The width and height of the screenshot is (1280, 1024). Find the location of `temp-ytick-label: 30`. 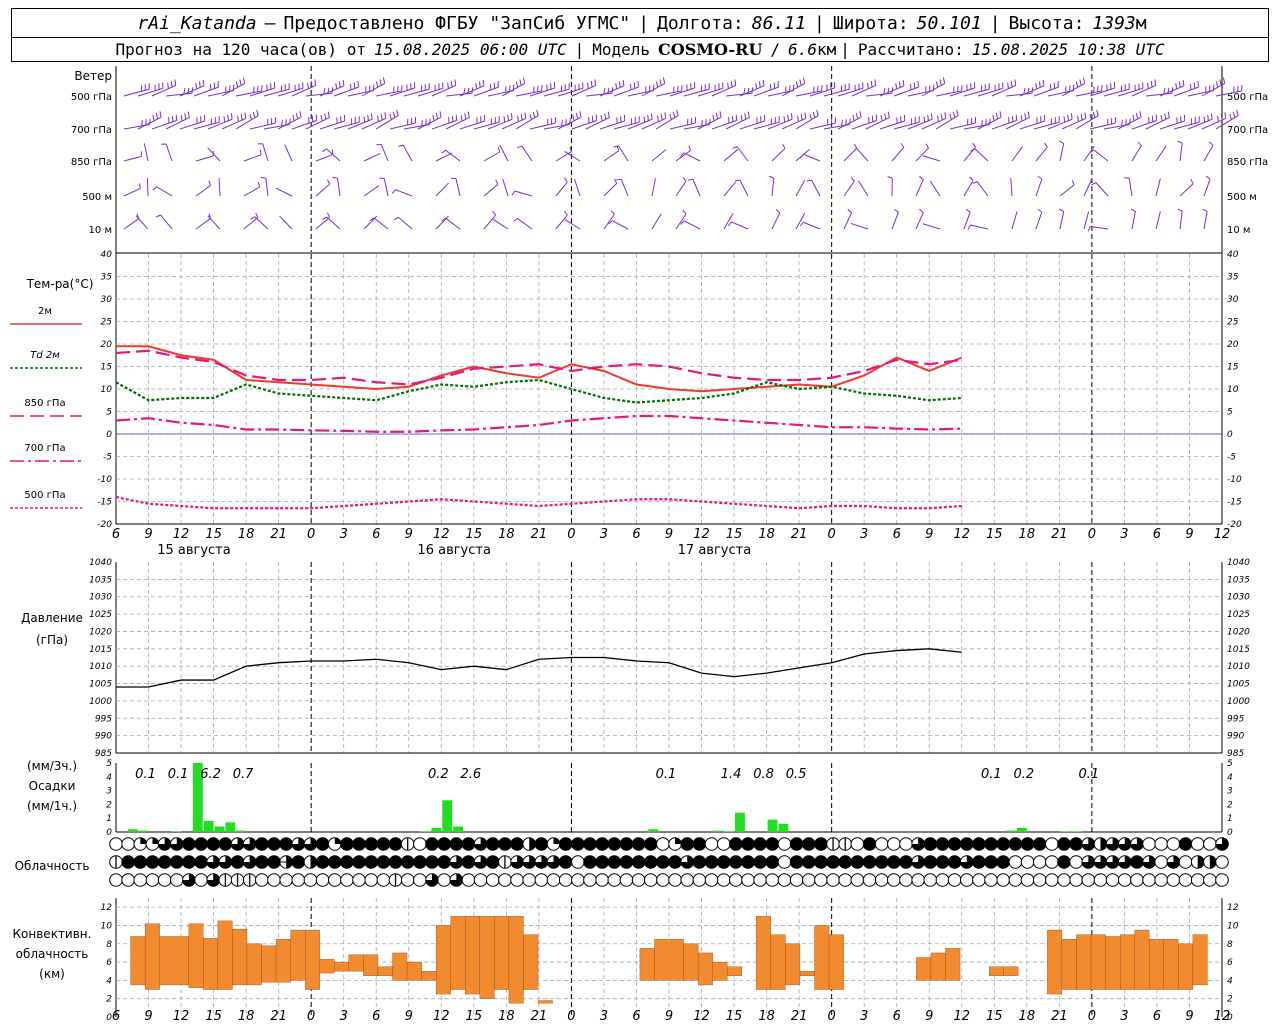

temp-ytick-label: 30 is located at coordinates (107, 300).